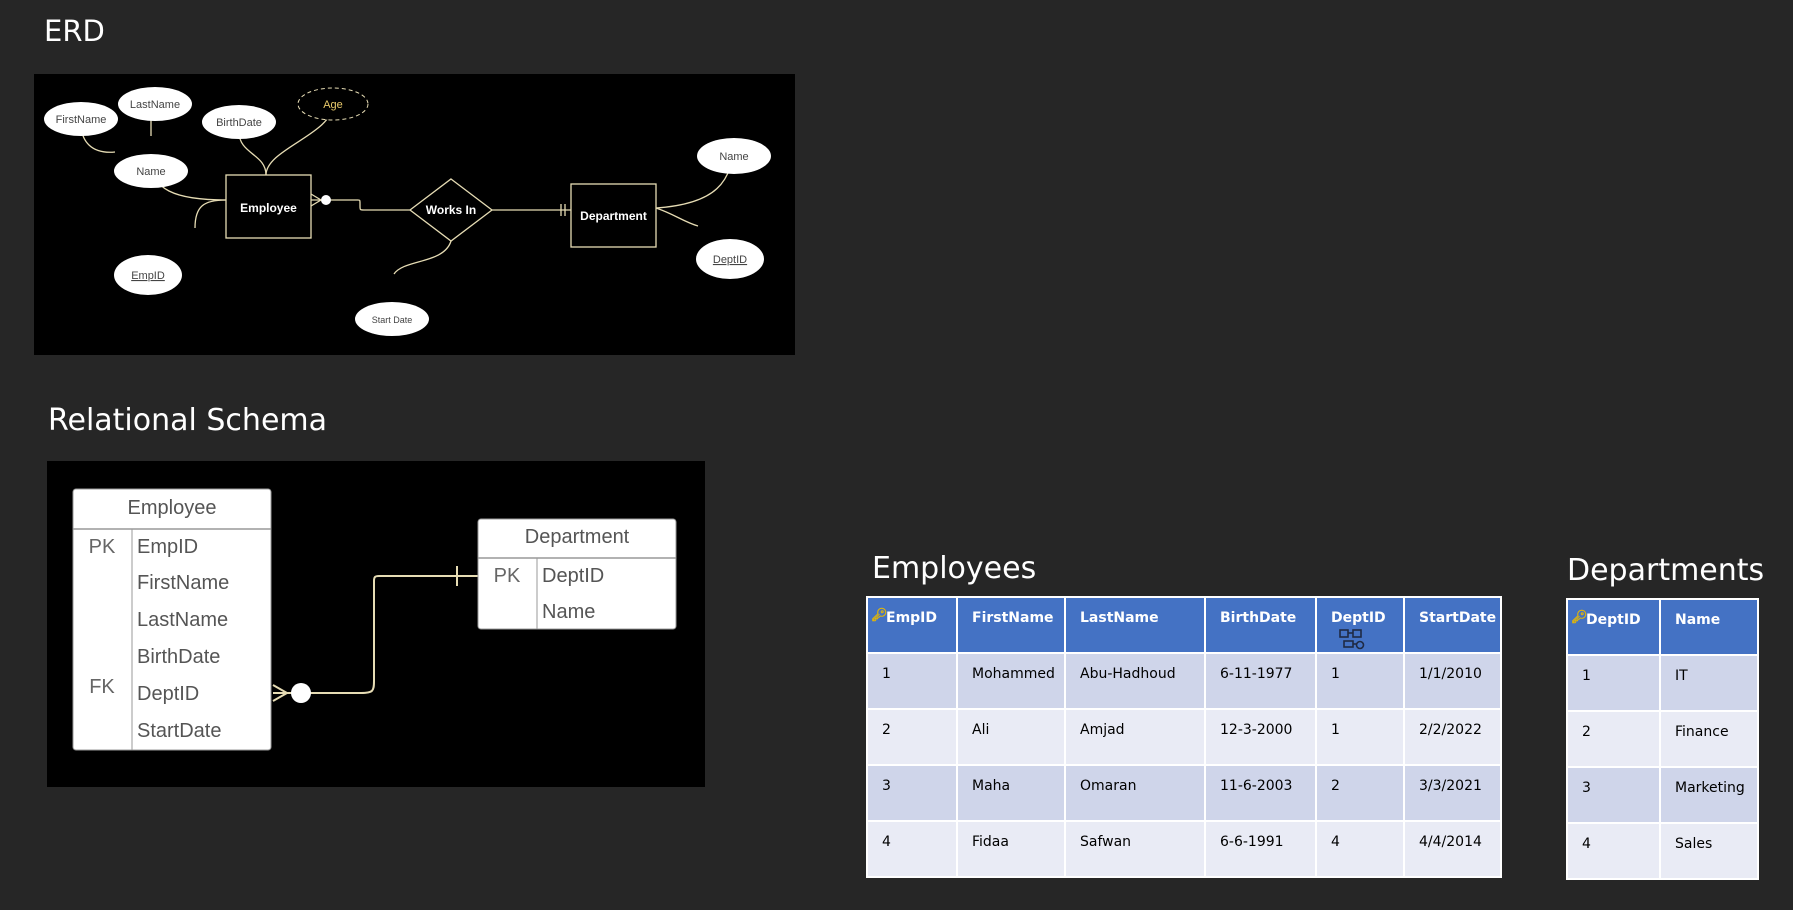 The height and width of the screenshot is (910, 1793). Describe the element at coordinates (1135, 681) in the screenshot. I see `table-cell: Abu-Hadhoud` at that location.